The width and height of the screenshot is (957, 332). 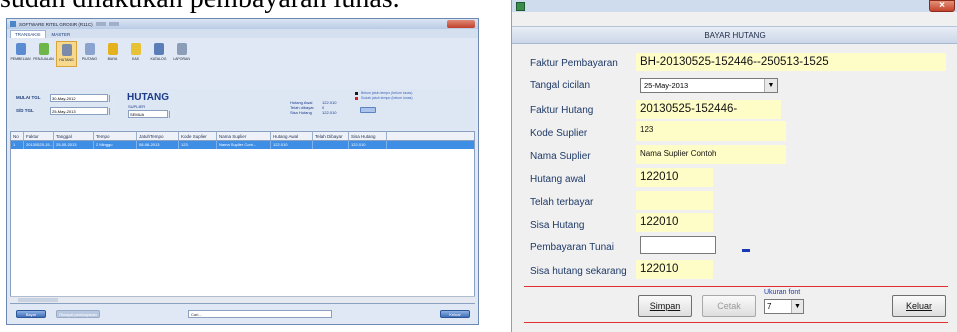 I want to click on keluar-label: Keluar, so click(x=918, y=306).